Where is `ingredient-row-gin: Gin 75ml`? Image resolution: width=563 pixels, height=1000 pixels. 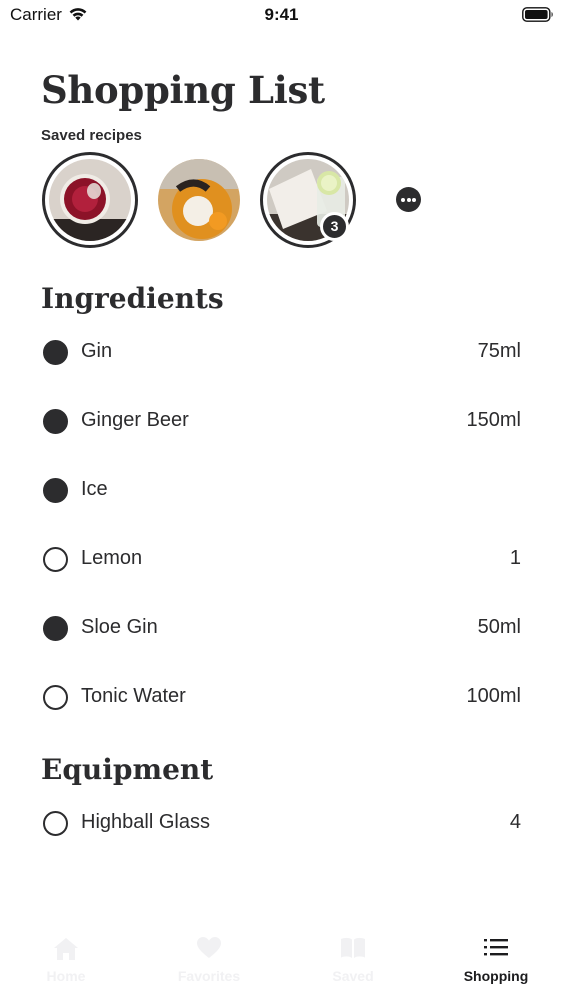
ingredient-row-gin: Gin 75ml is located at coordinates (281, 352).